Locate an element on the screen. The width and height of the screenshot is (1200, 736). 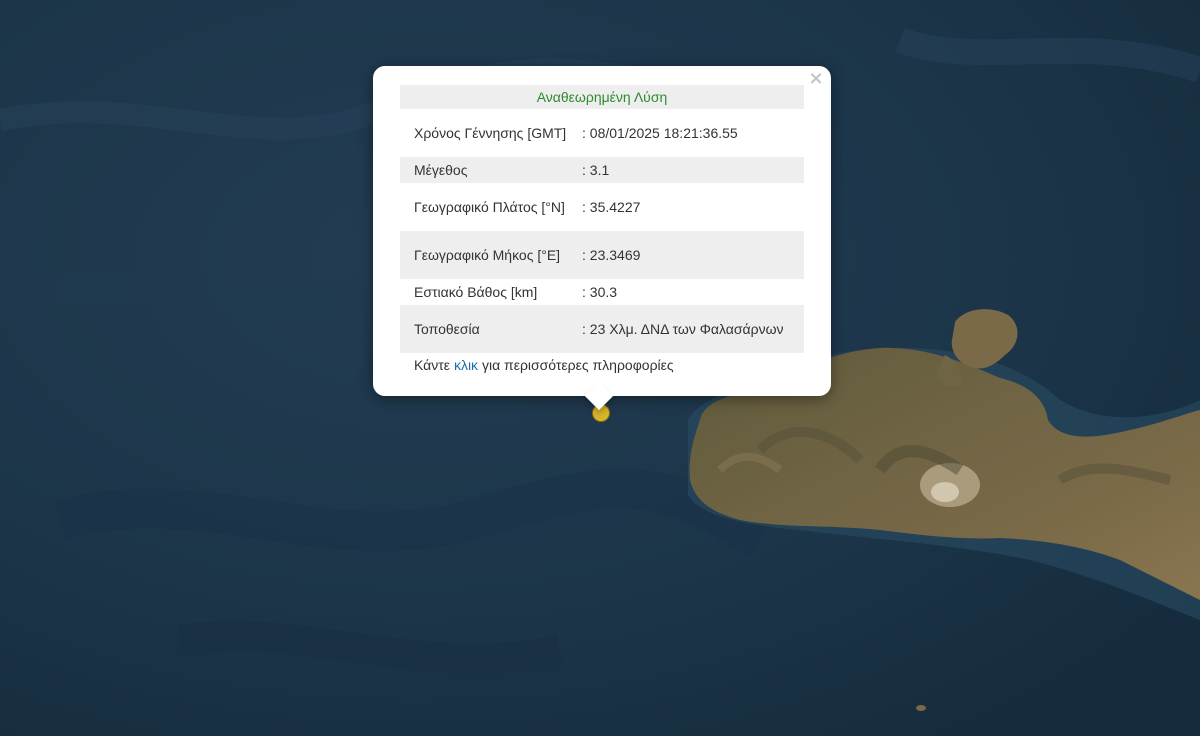
latitude-value: : 35.4227 is located at coordinates (611, 206).